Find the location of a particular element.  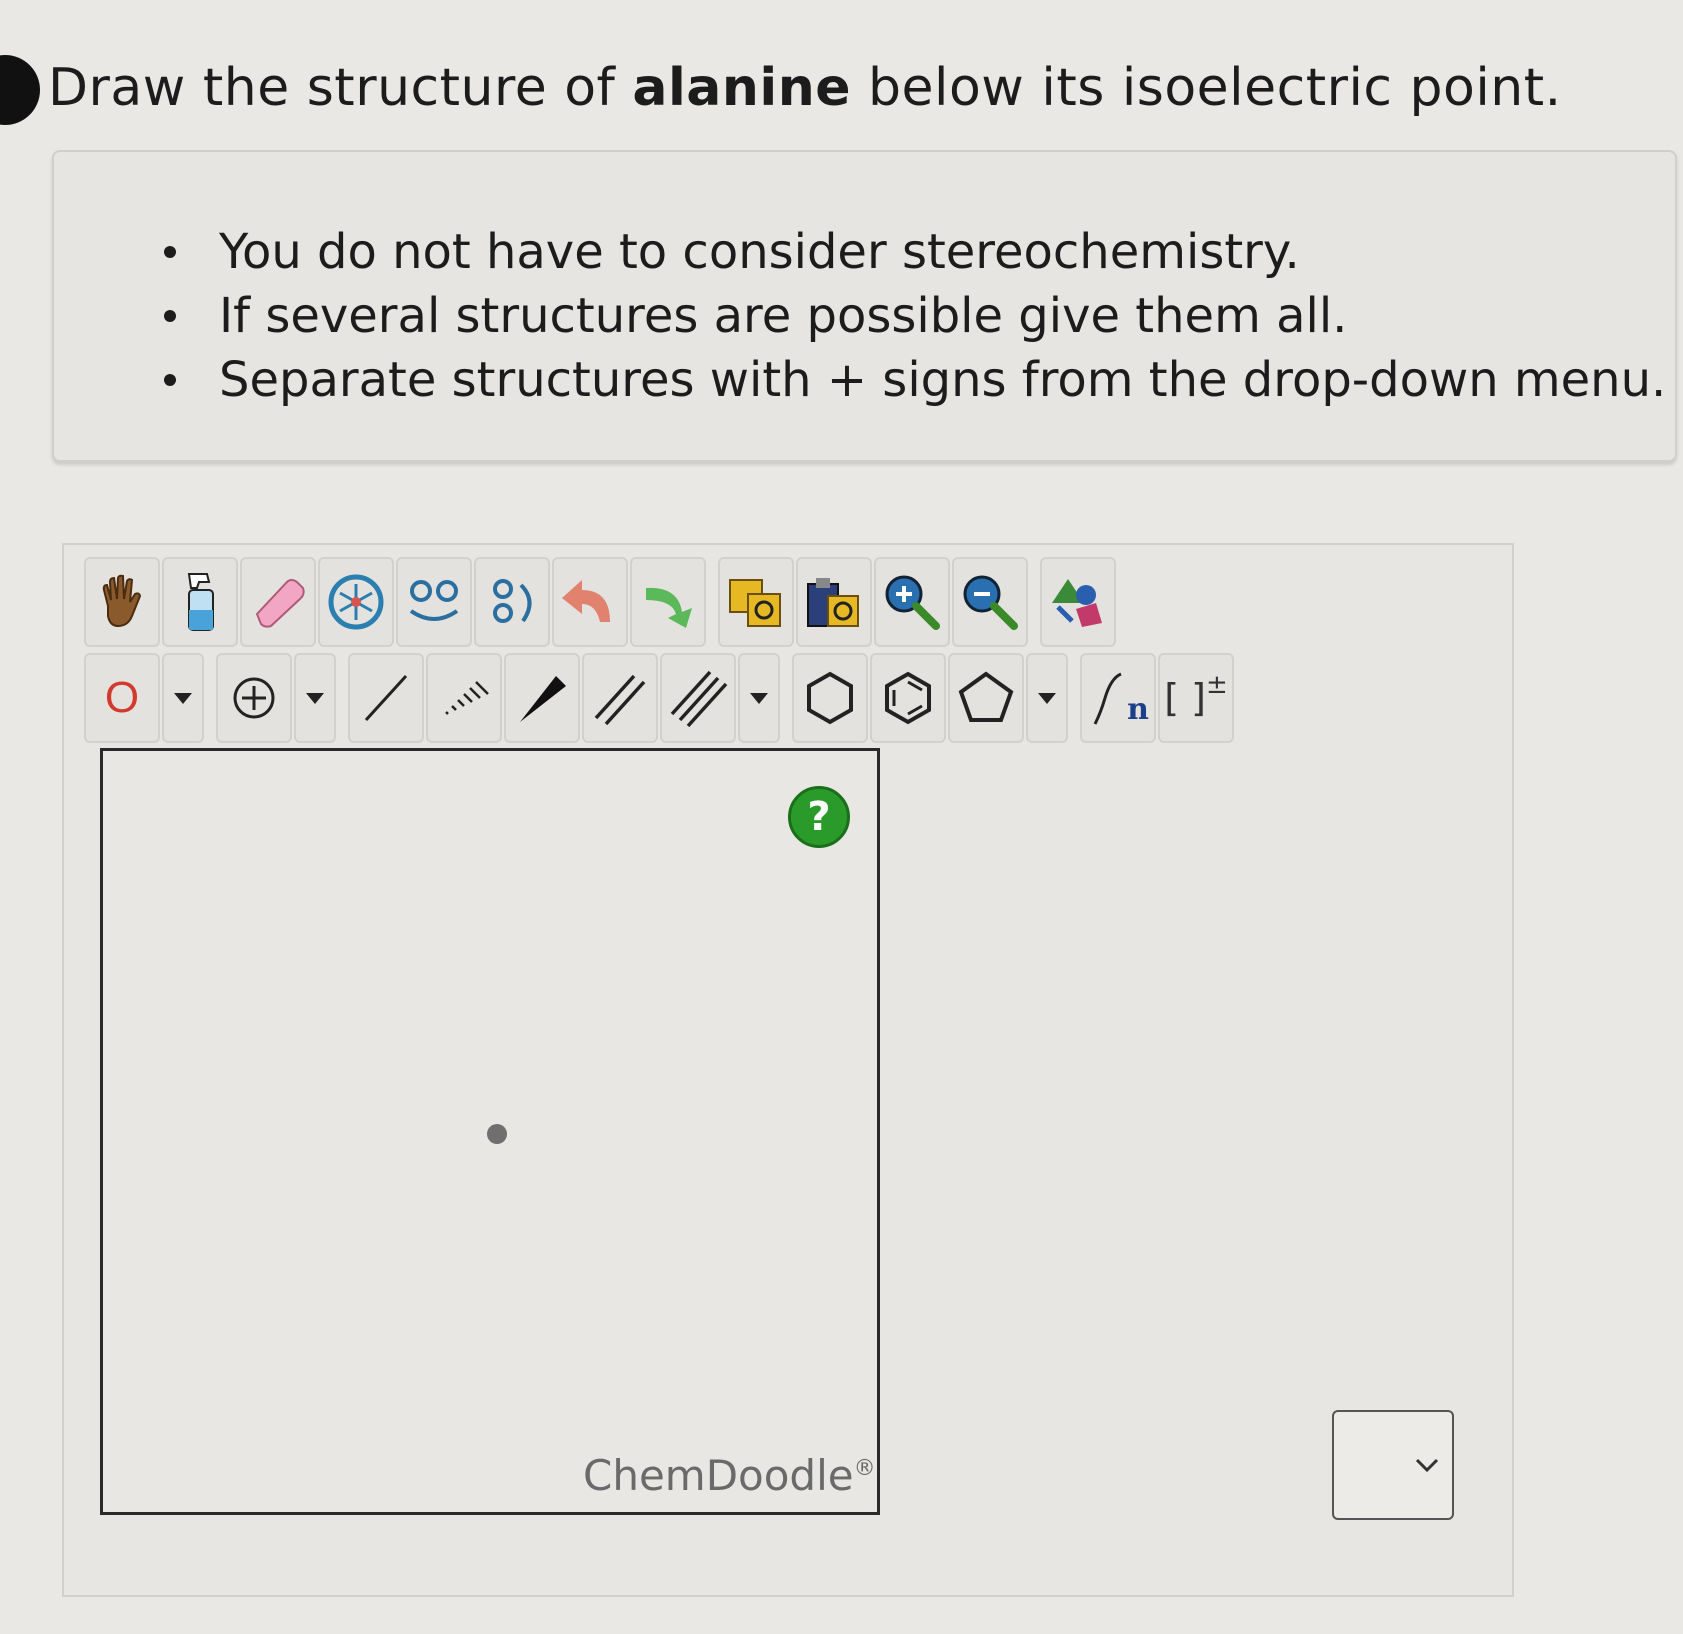

hand-icon is located at coordinates (122, 601).